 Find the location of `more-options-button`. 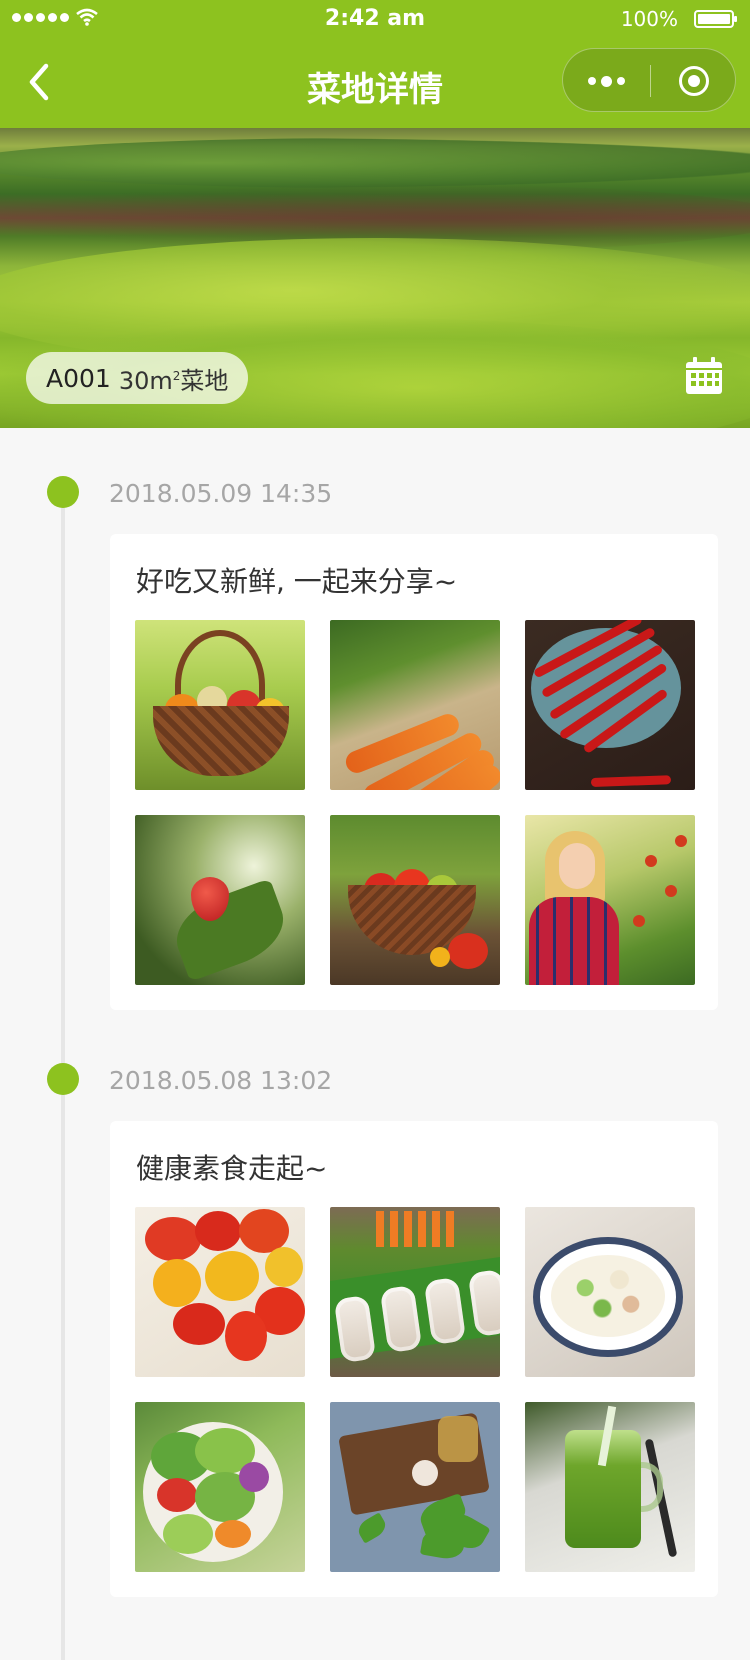

more-options-button is located at coordinates (606, 81).